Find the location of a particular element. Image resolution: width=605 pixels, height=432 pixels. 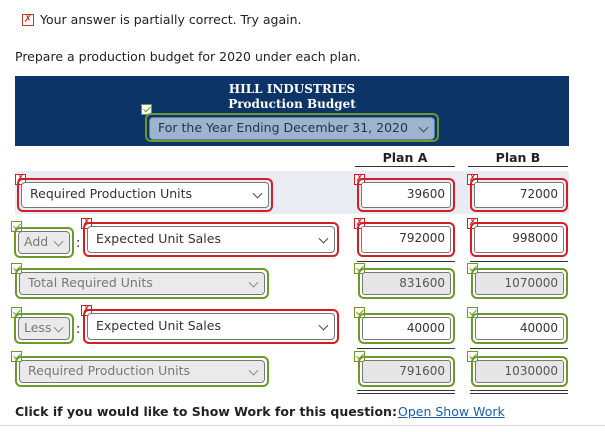

row3-plan-a-input: 831600 is located at coordinates (406, 283).